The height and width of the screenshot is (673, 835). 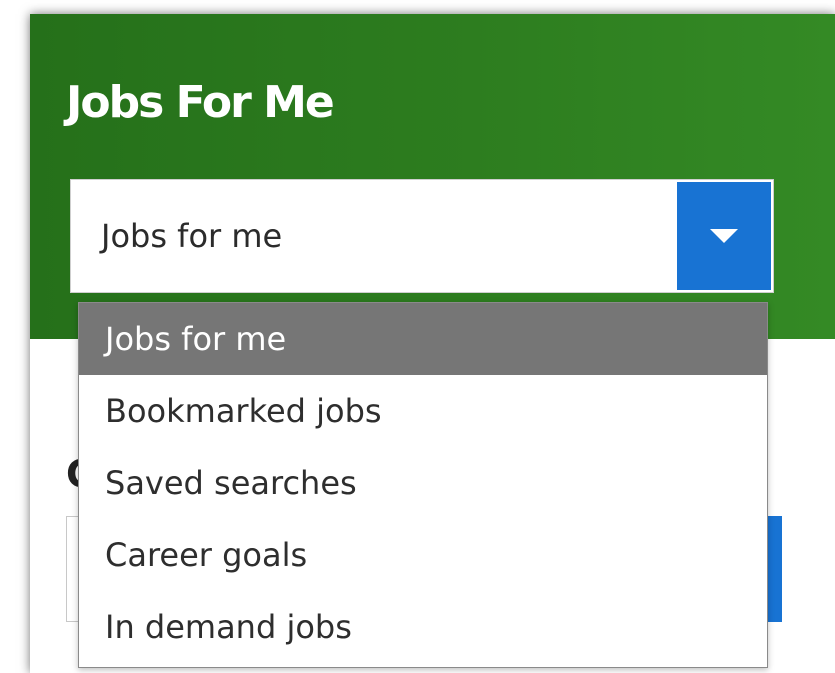 I want to click on option-saved-searches: Saved searches, so click(x=423, y=483).